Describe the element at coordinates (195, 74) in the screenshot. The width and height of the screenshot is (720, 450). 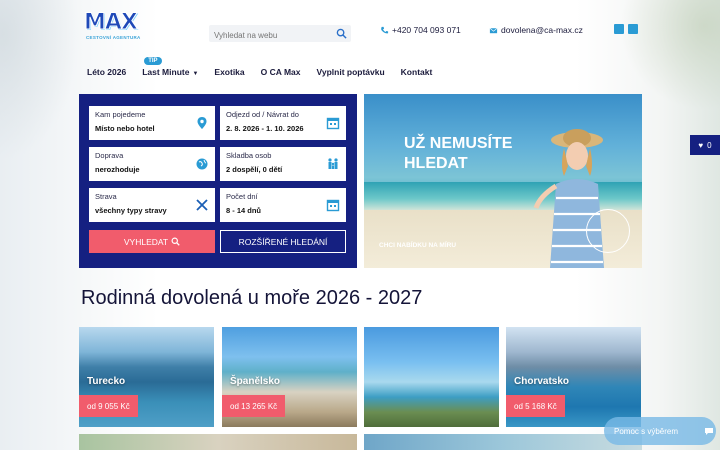
I see `chevron-down-icon: ▼` at that location.